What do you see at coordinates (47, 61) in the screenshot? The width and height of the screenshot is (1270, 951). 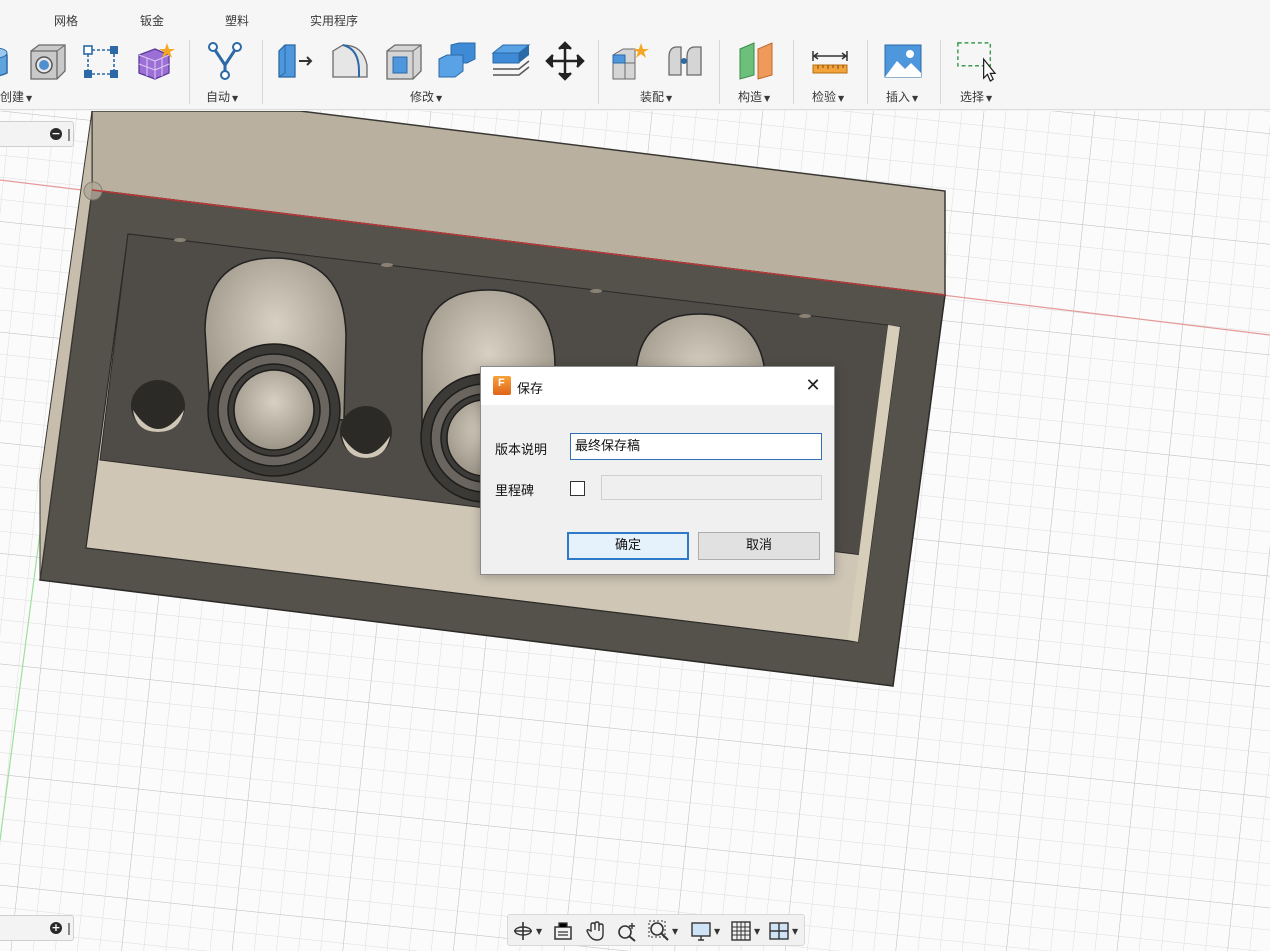 I see `hole-icon` at bounding box center [47, 61].